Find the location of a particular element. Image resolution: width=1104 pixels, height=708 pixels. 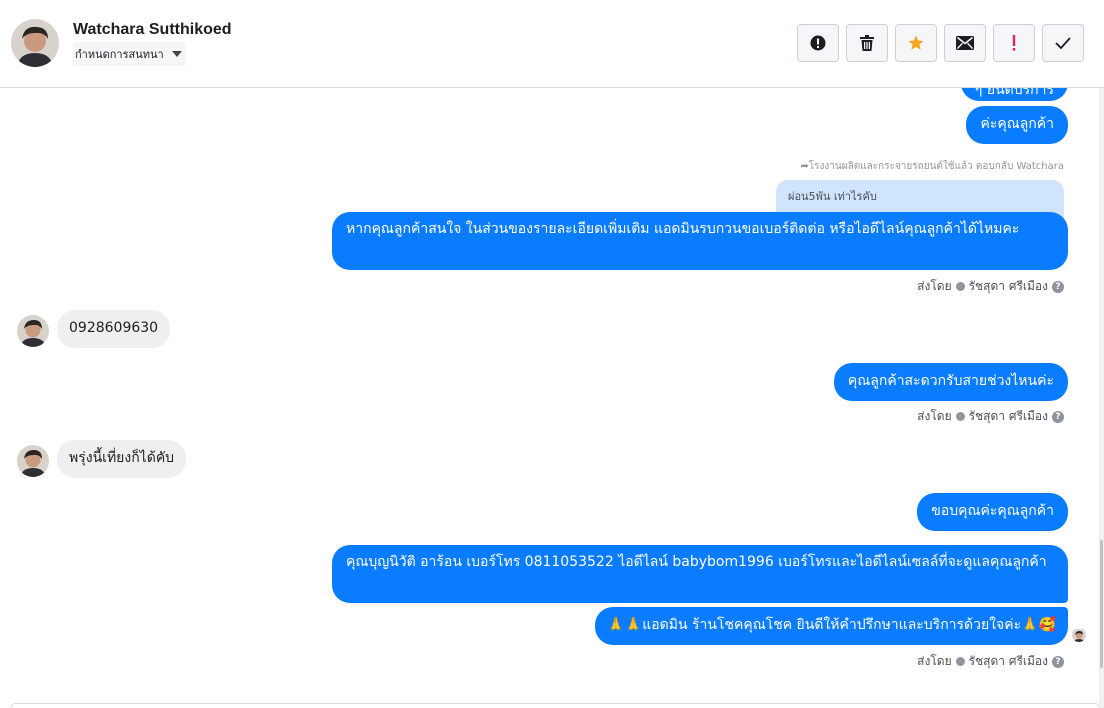

conversation-actions is located at coordinates (940, 43).